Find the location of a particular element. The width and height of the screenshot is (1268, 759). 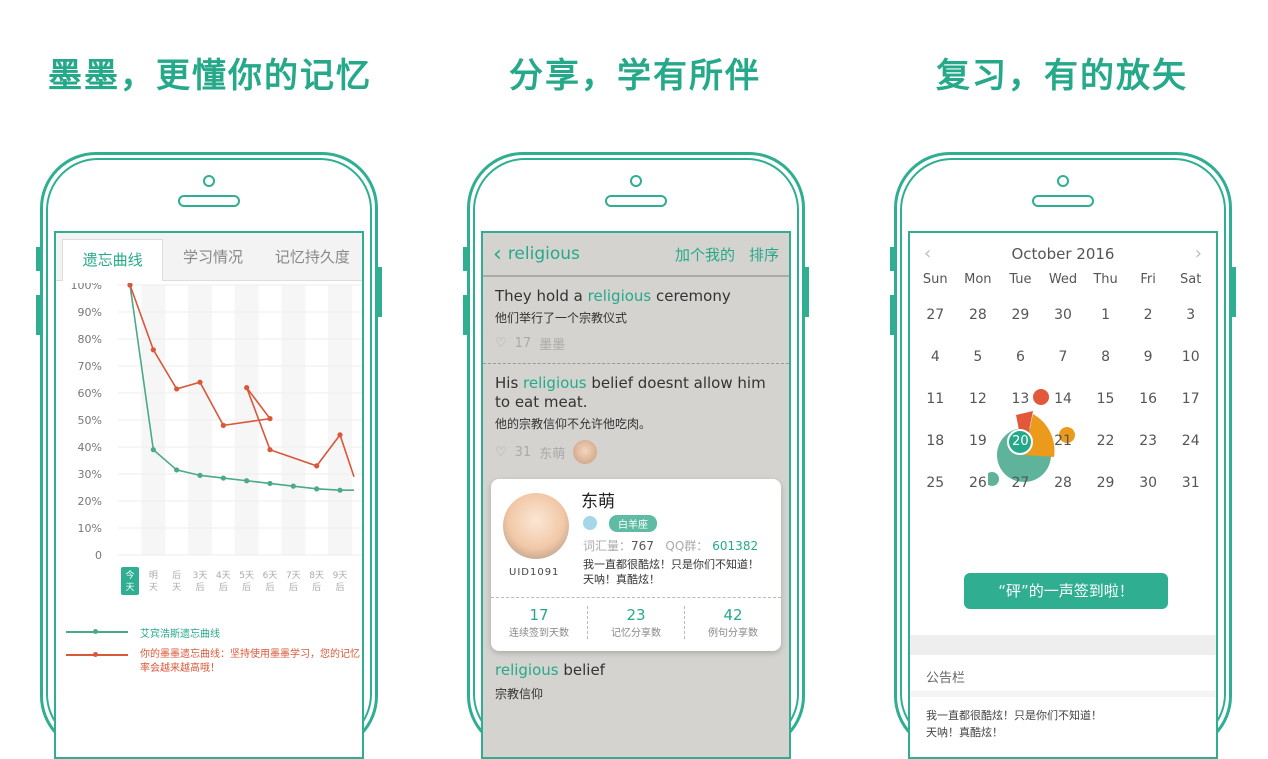

y-tick-label: 60% is located at coordinates (90, 393).